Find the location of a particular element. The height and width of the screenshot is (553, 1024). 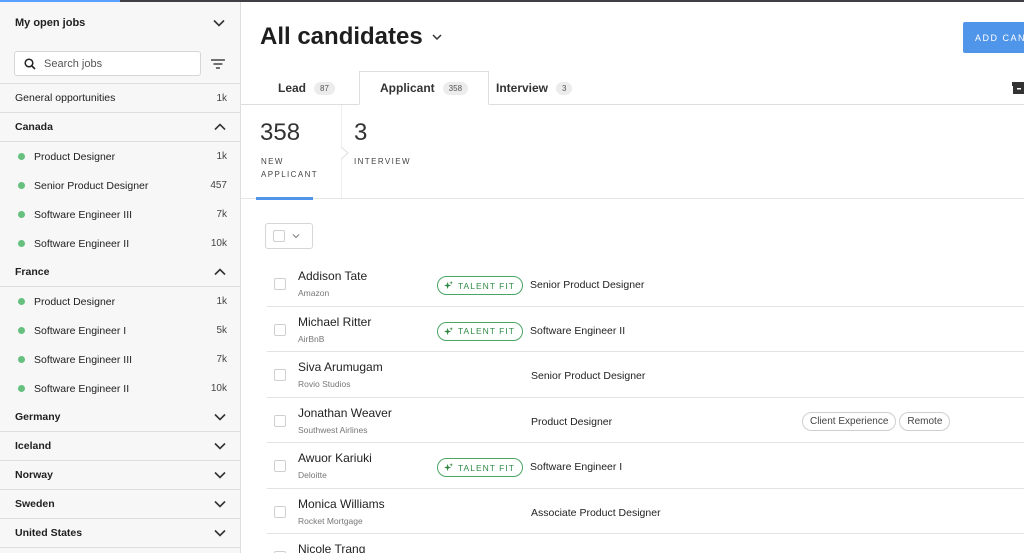

sidebar-item-label: General opportunities is located at coordinates (65, 98).